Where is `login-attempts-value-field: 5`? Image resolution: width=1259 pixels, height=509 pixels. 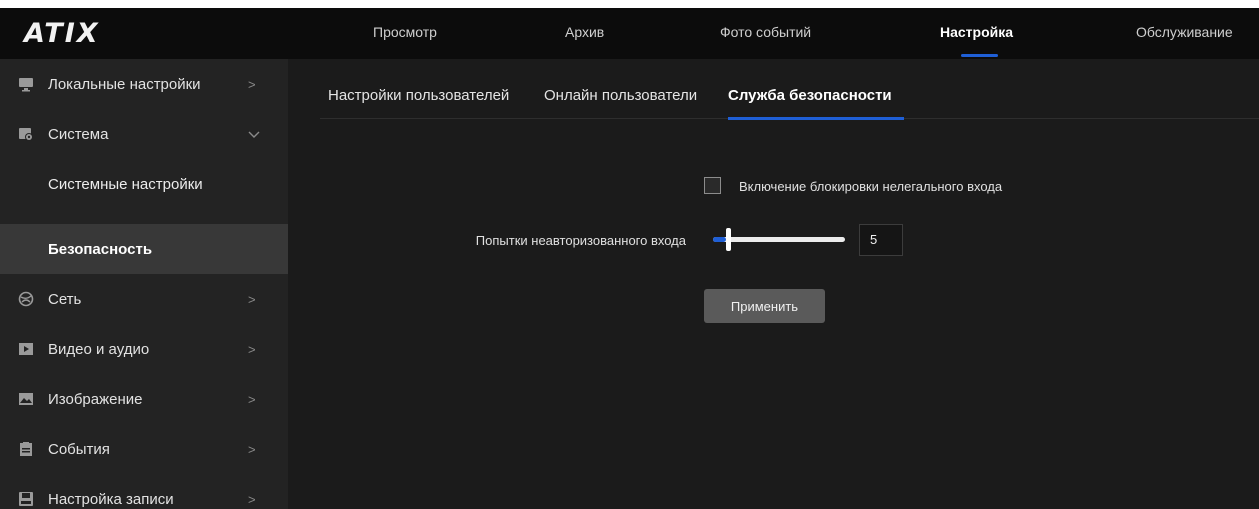 login-attempts-value-field: 5 is located at coordinates (881, 240).